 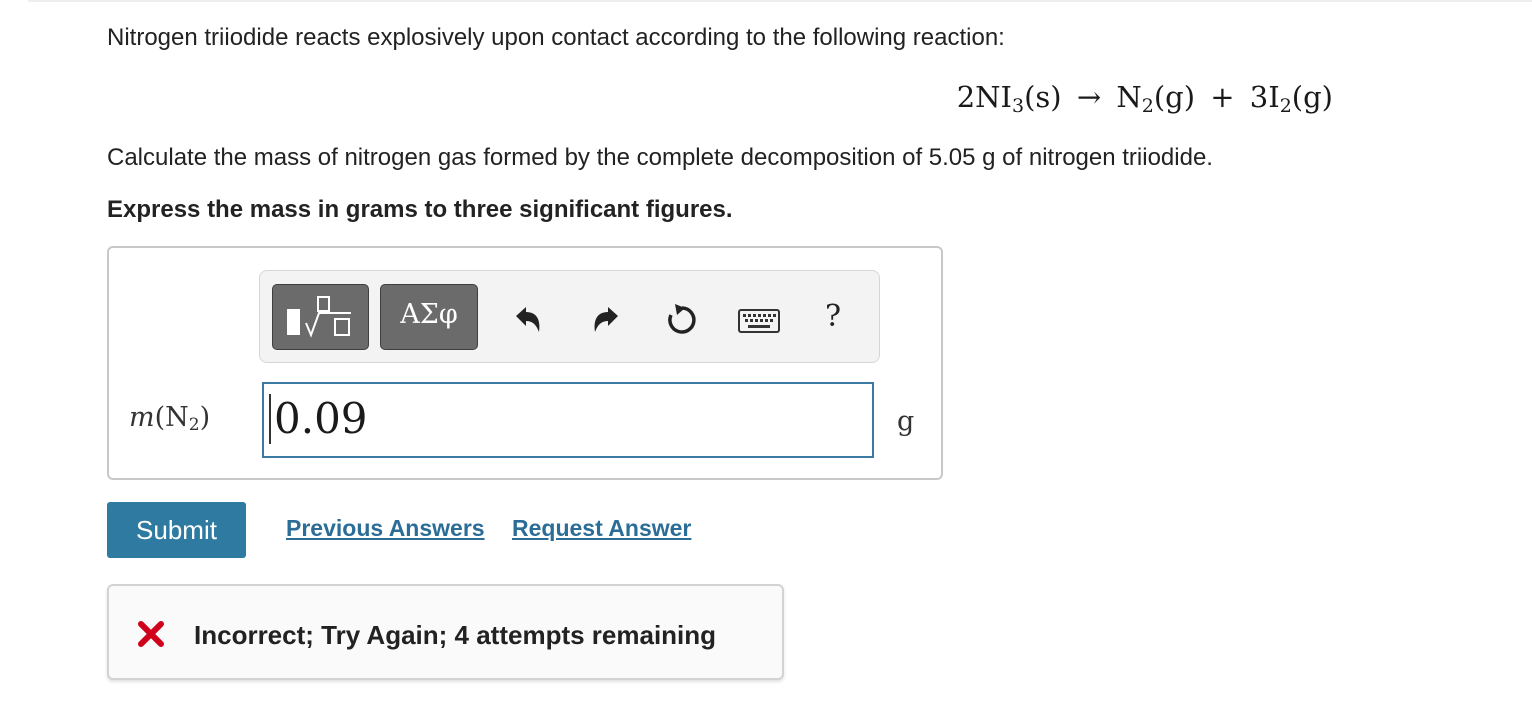 I want to click on undo-icon, so click(x=528, y=320).